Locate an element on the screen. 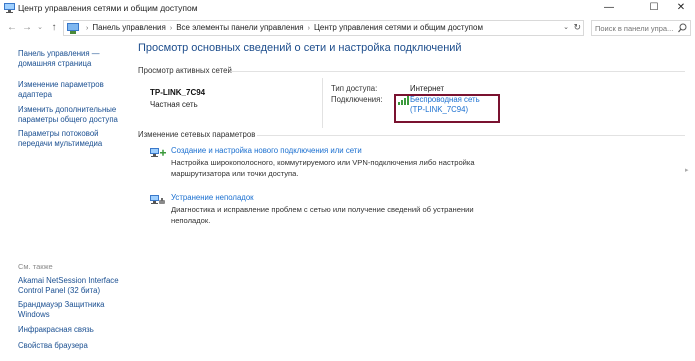 Image resolution: width=695 pixels, height=361 pixels. sidebar-link-adapter-settings: Изменение параметров адаптера is located at coordinates (70, 90).